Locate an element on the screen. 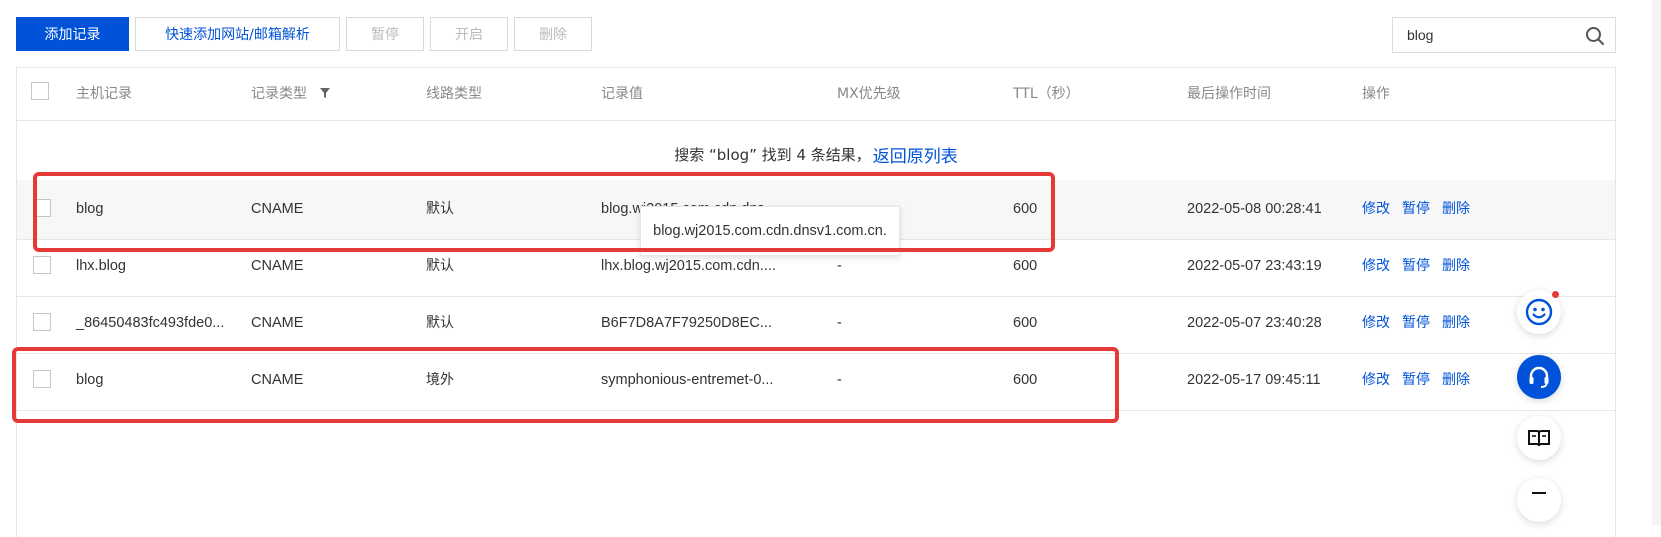  cell-line: 默认 is located at coordinates (440, 323).